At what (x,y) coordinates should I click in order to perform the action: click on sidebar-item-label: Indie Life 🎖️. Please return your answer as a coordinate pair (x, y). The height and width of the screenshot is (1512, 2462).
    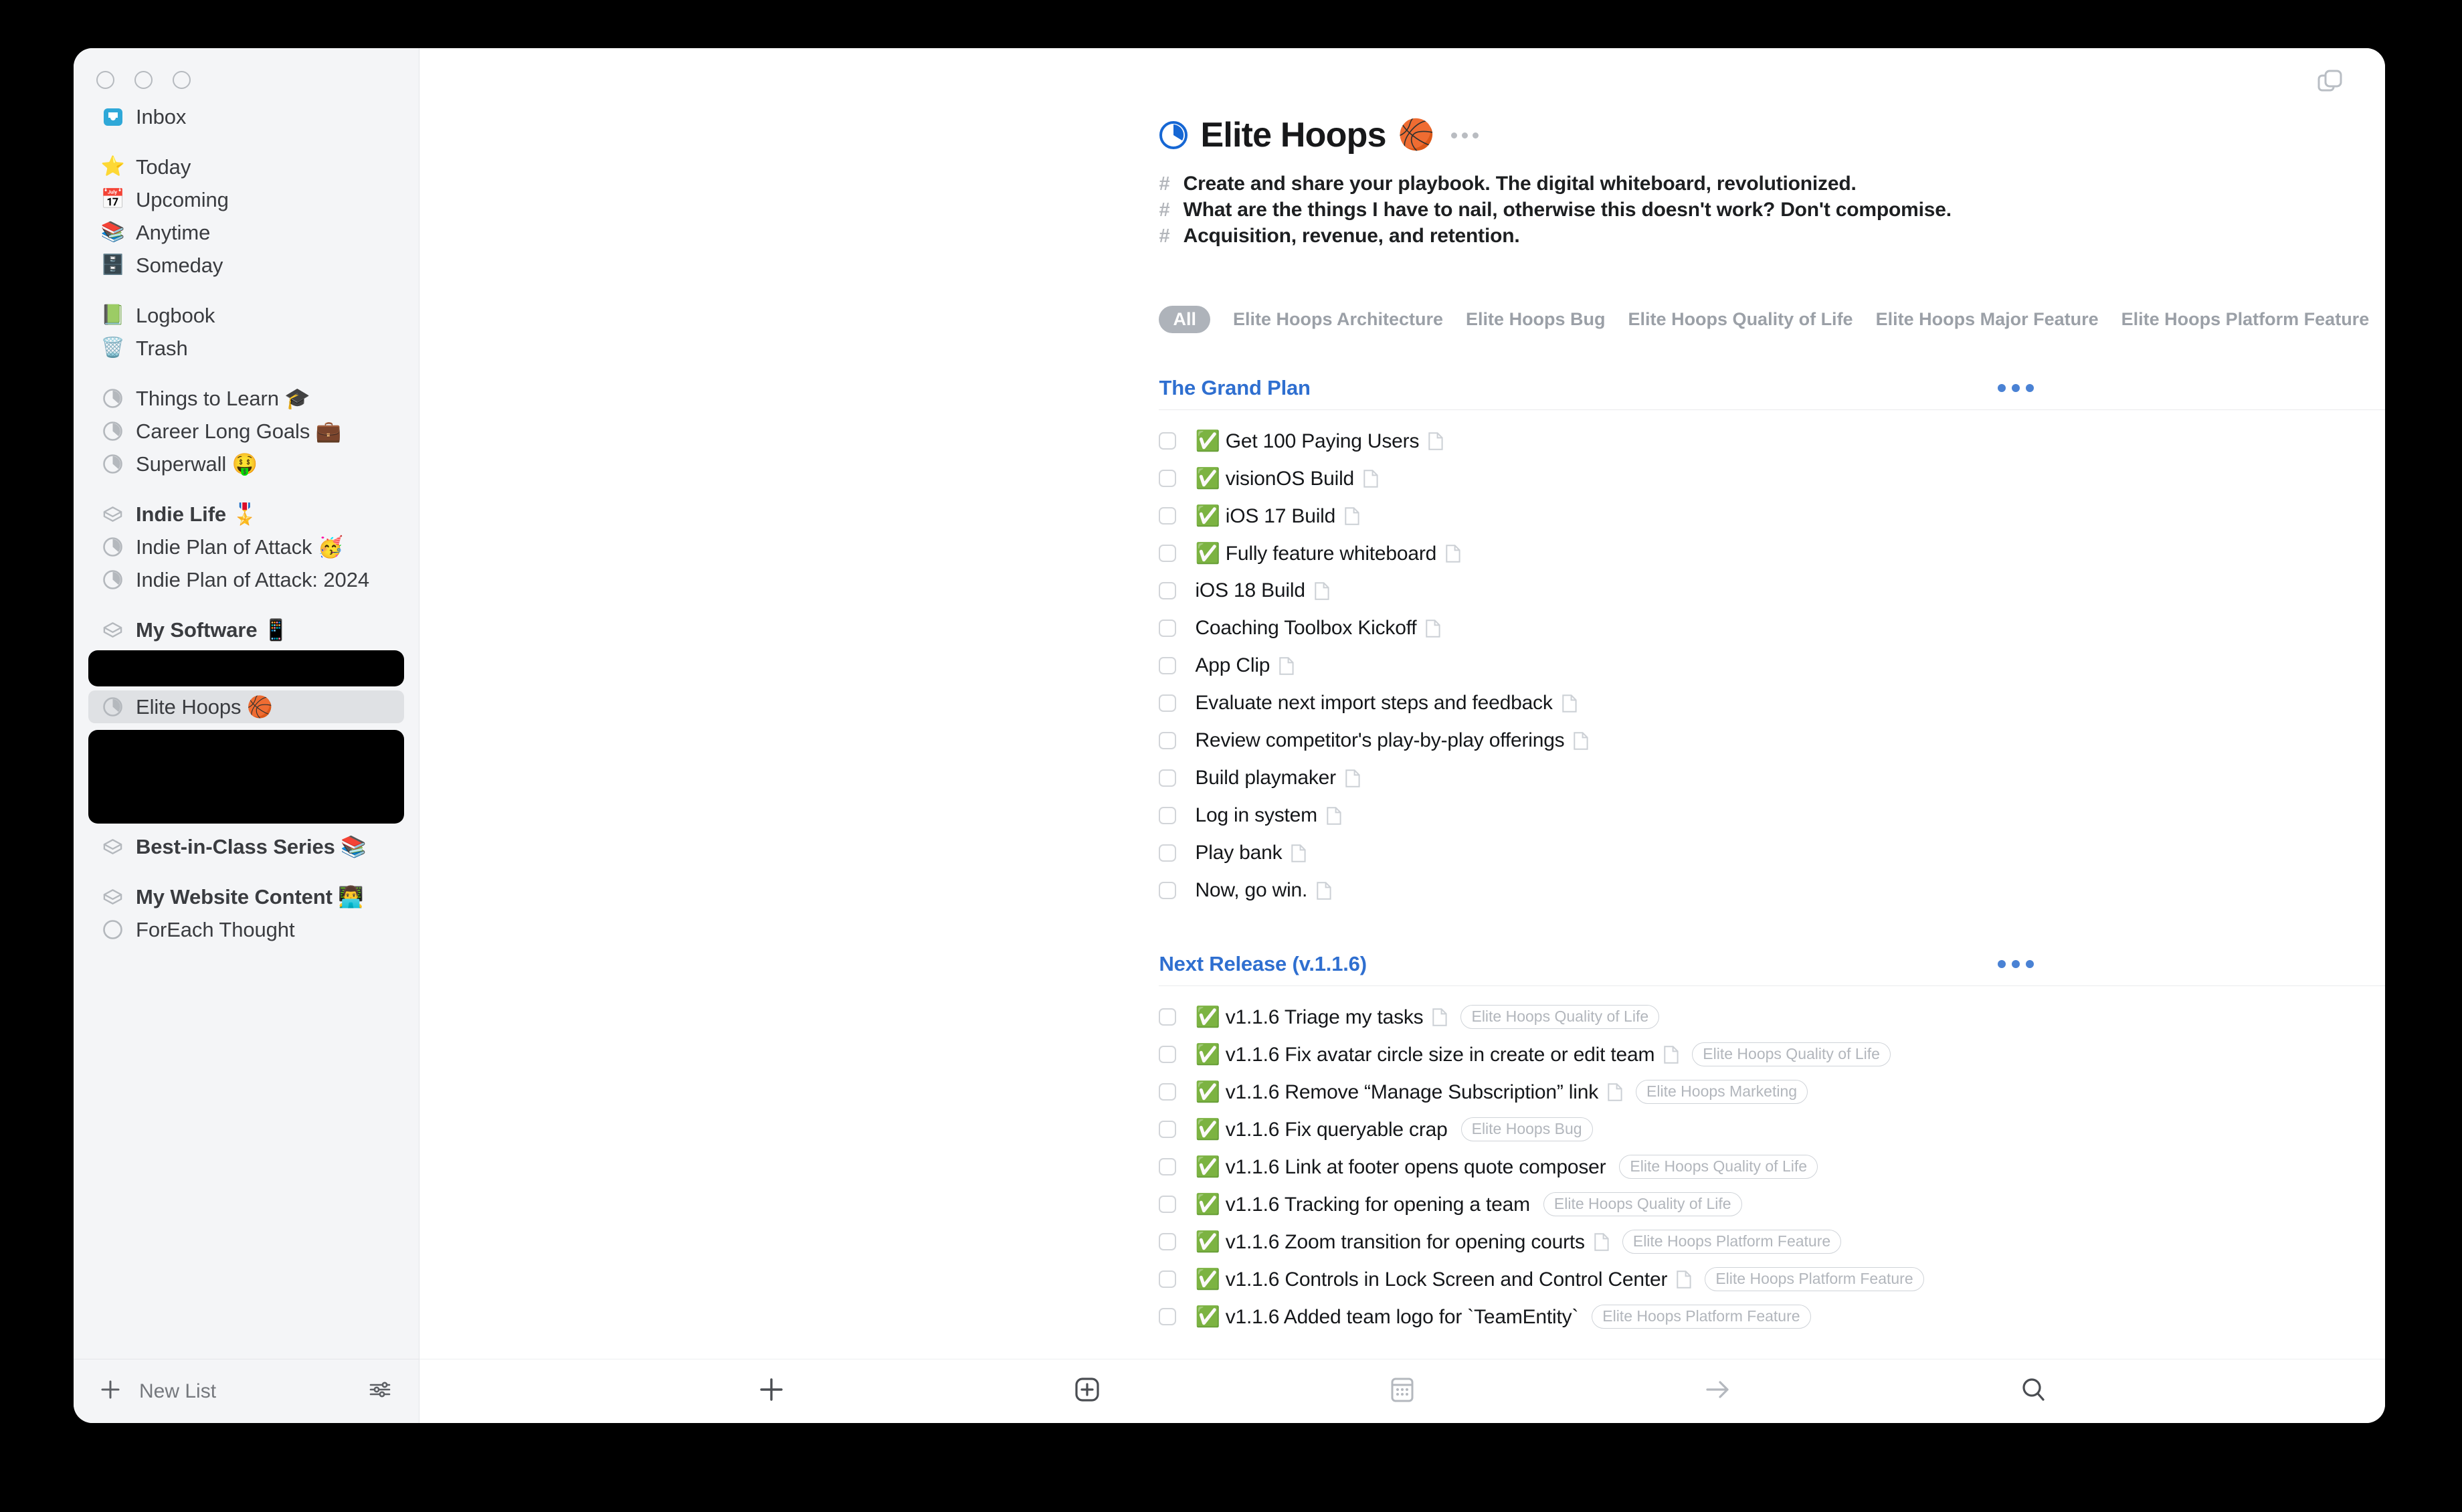
    Looking at the image, I should click on (197, 514).